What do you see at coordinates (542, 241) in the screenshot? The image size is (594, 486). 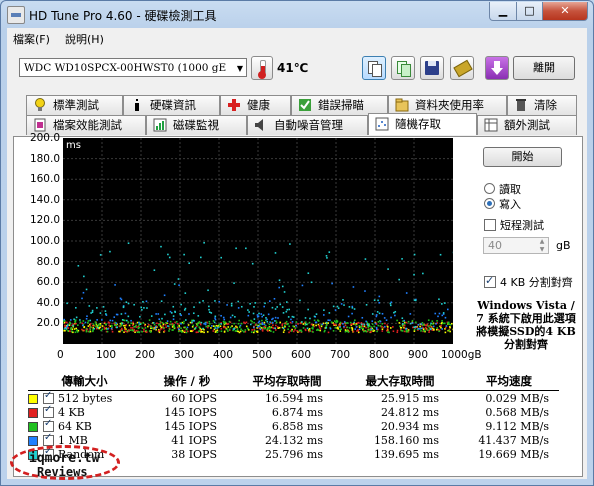 I see `spin-up-icon: ▲` at bounding box center [542, 241].